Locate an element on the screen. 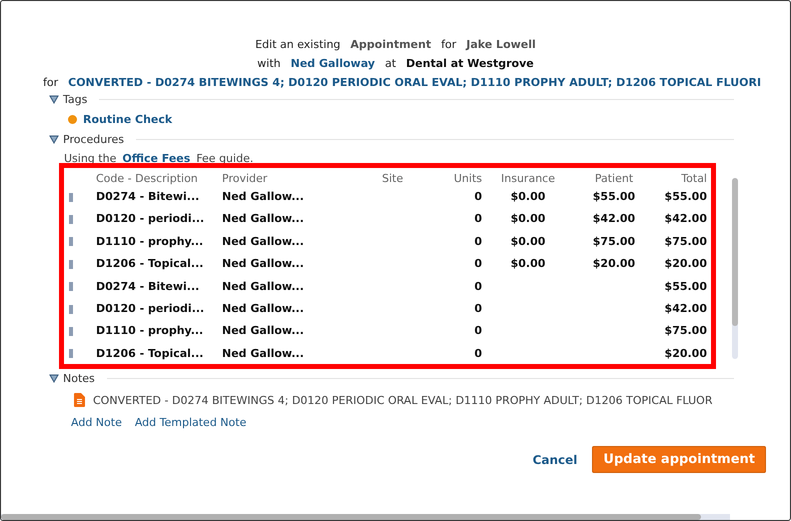  fee-guide-text: Fee guide. is located at coordinates (225, 159).